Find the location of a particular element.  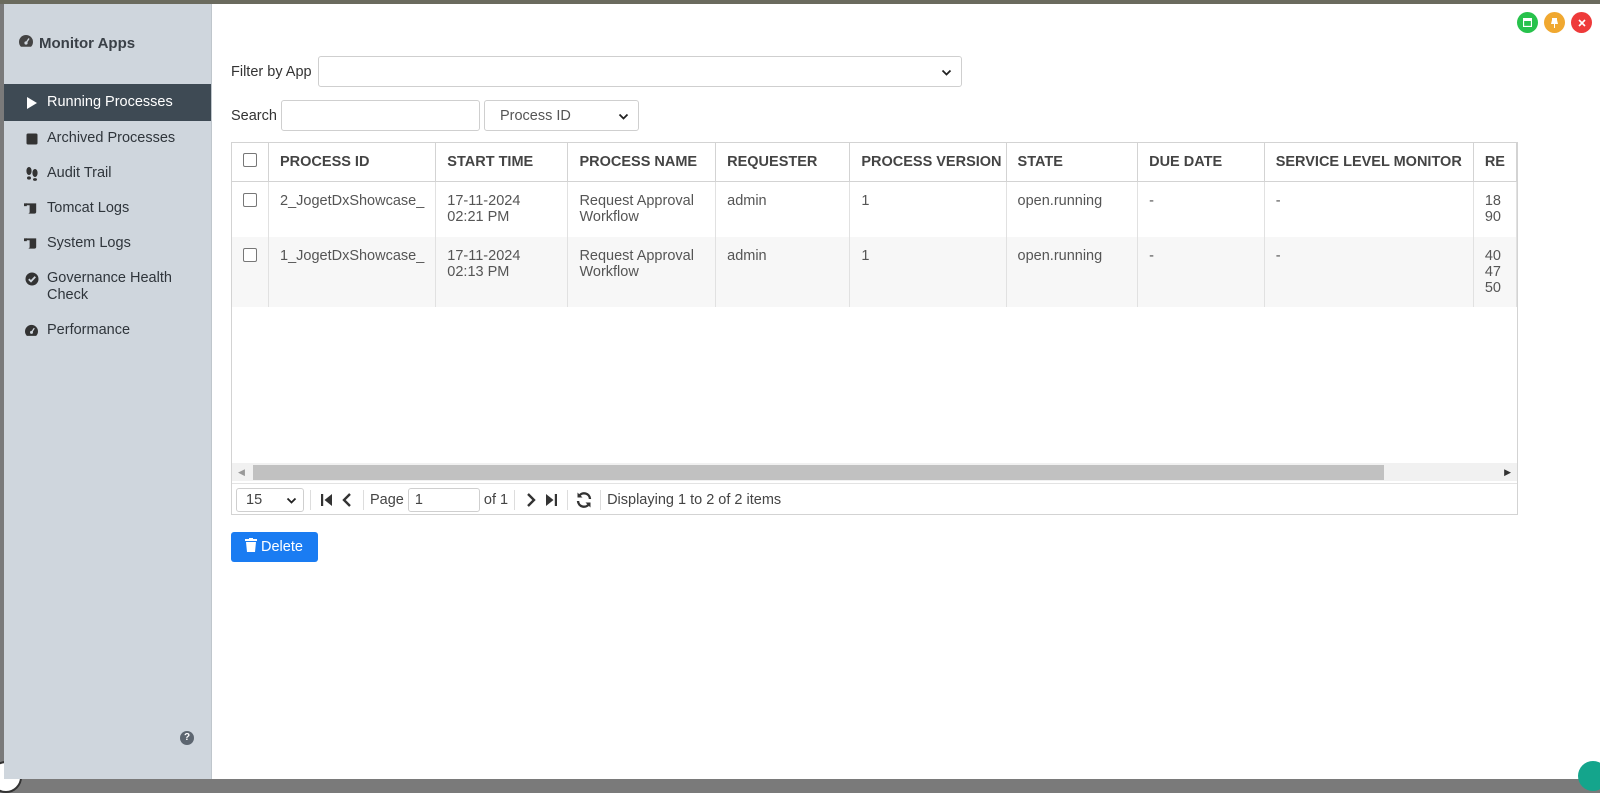

column-header: SERVICE LEVEL MONITOR is located at coordinates (1369, 162).